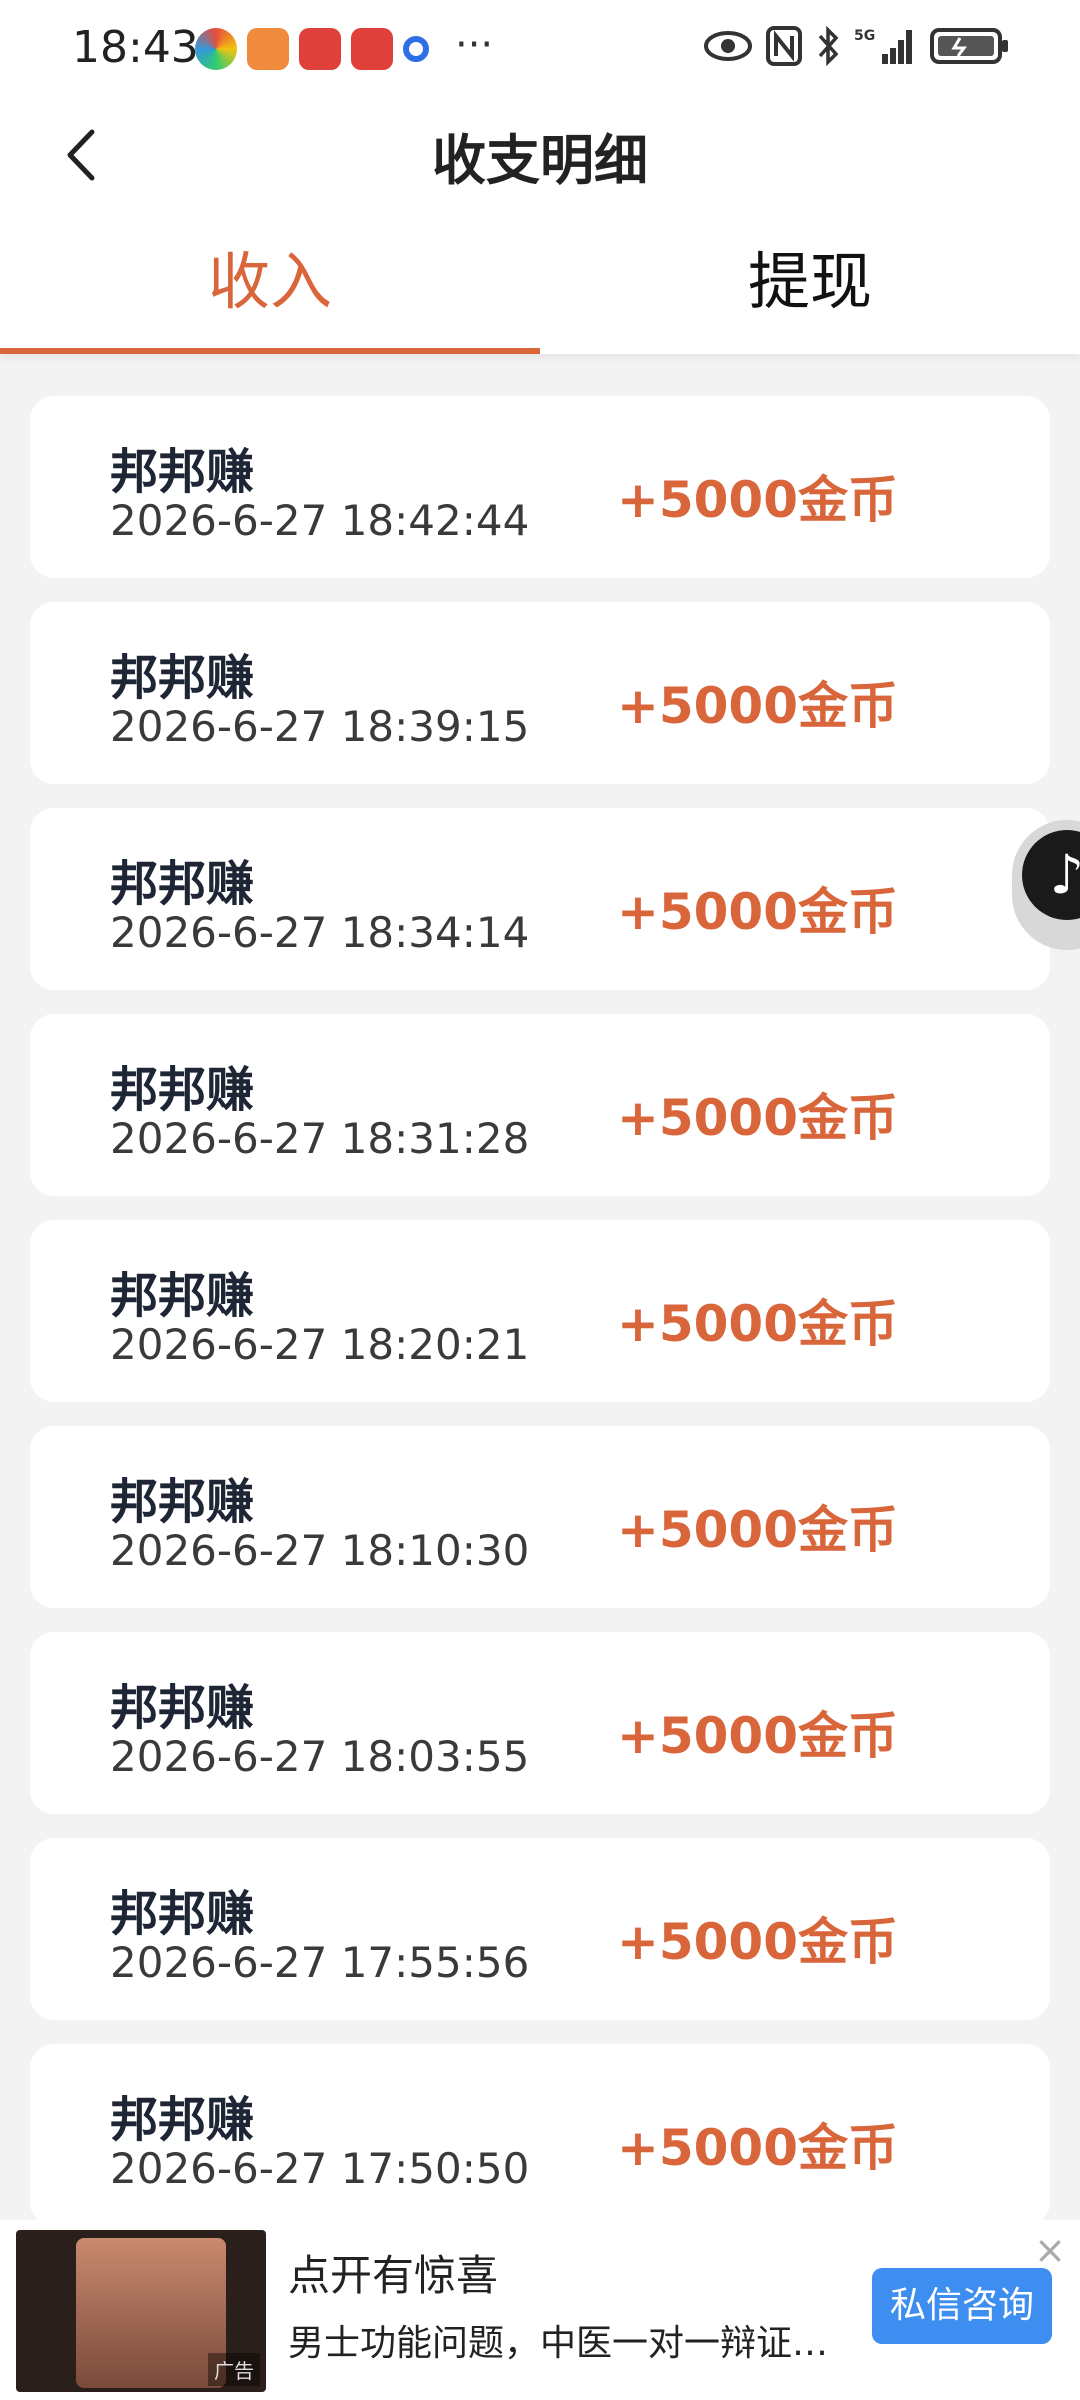 This screenshot has height=2400, width=1080. Describe the element at coordinates (540, 693) in the screenshot. I see `record-card: 邦邦赚 2026-6-27 18:39:15 +5000金币` at that location.